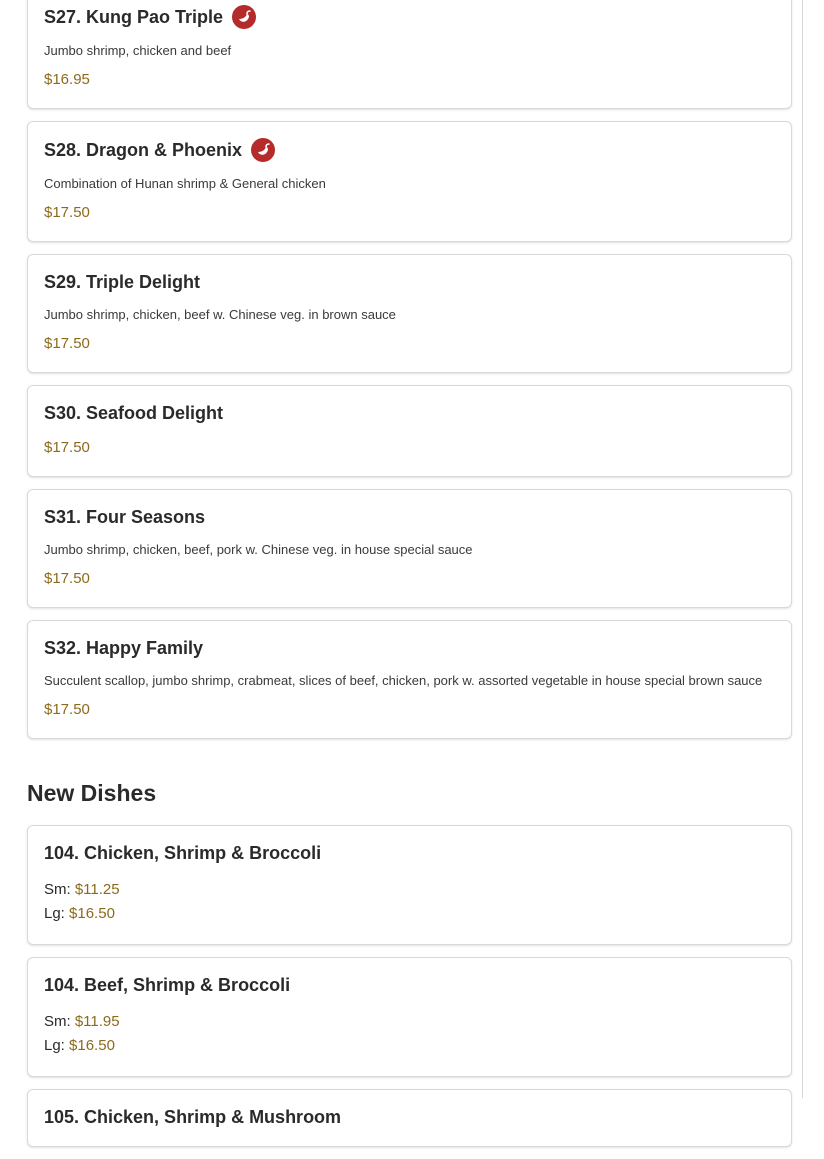  Describe the element at coordinates (124, 648) in the screenshot. I see `item-name: S32. Happy Family` at that location.